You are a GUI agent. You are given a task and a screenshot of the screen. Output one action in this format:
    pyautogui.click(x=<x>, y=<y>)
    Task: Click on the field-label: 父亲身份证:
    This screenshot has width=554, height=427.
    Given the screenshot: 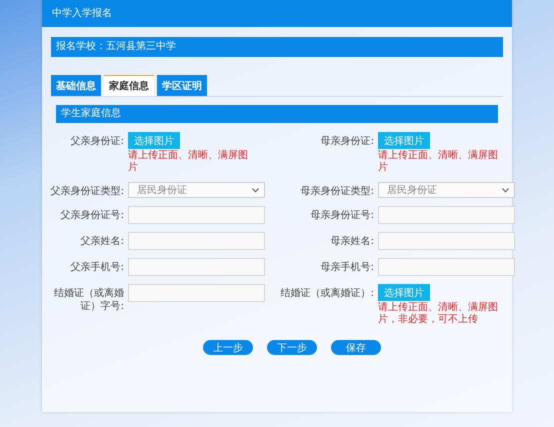 What is the action you would take?
    pyautogui.click(x=97, y=141)
    